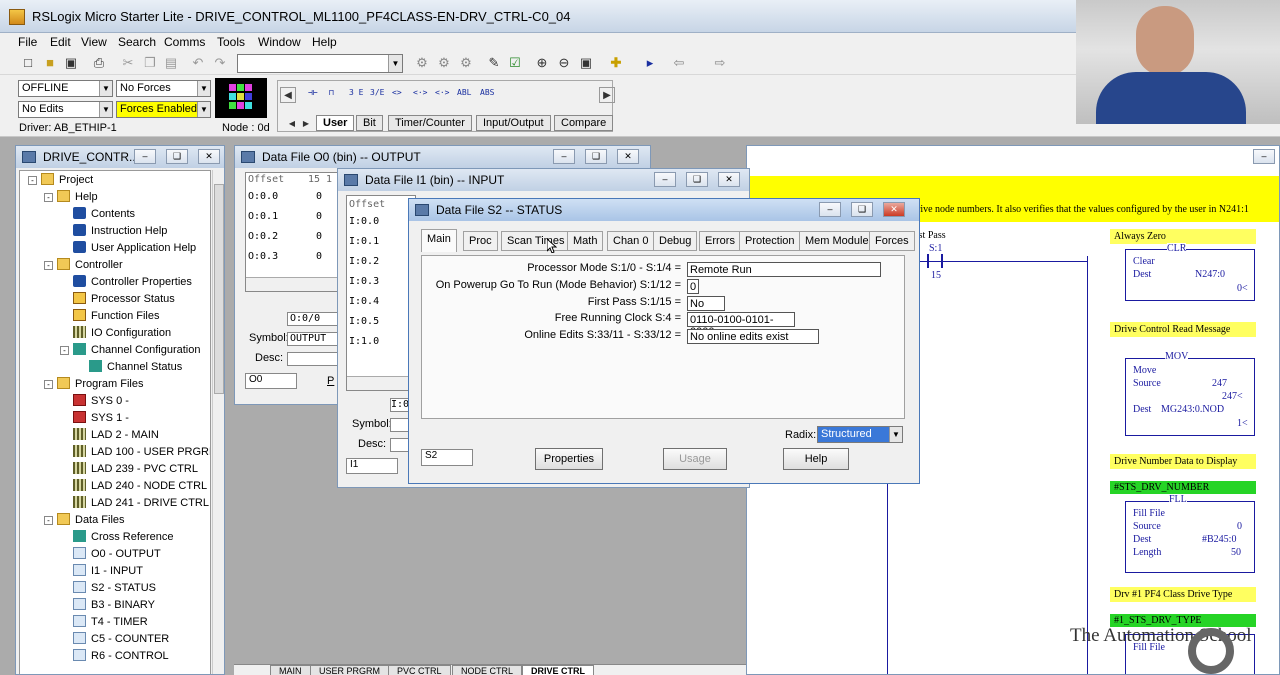  Describe the element at coordinates (586, 63) in the screenshot. I see `full-screen-icon: ▣` at that location.